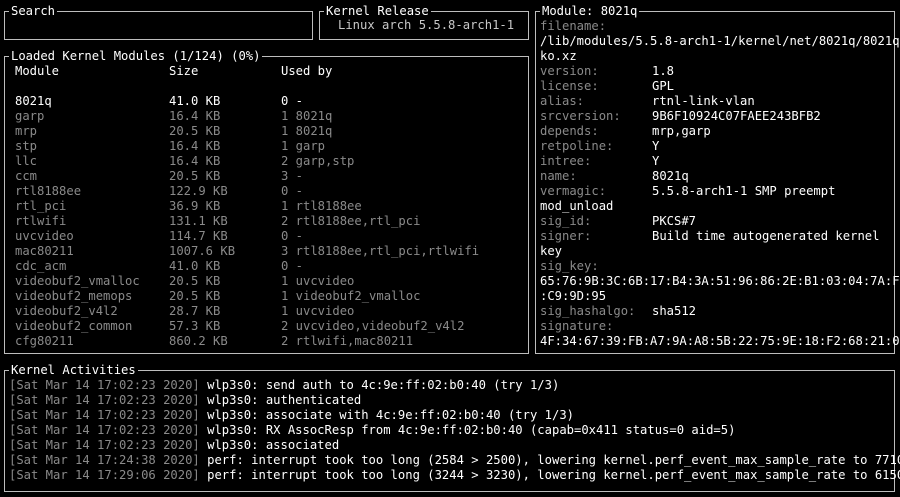 Image resolution: width=900 pixels, height=497 pixels. Describe the element at coordinates (48, 191) in the screenshot. I see `module-name: rtl8188ee` at that location.